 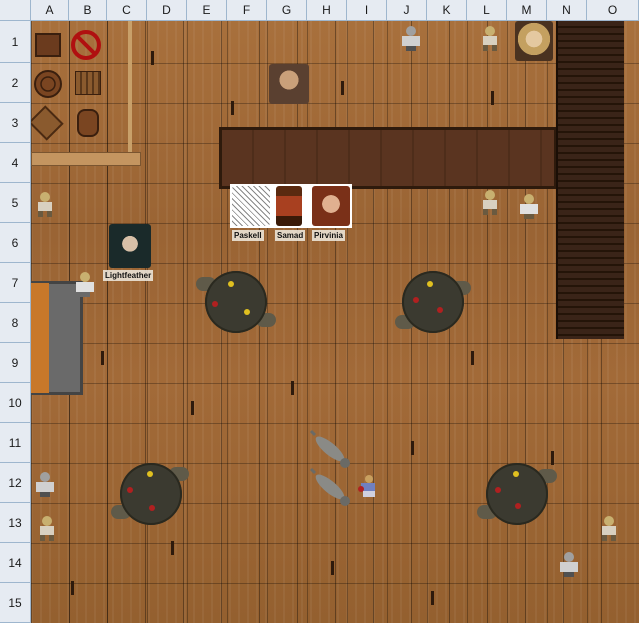 What do you see at coordinates (328, 235) in the screenshot?
I see `pirvinia-label: Pirvinia` at bounding box center [328, 235].